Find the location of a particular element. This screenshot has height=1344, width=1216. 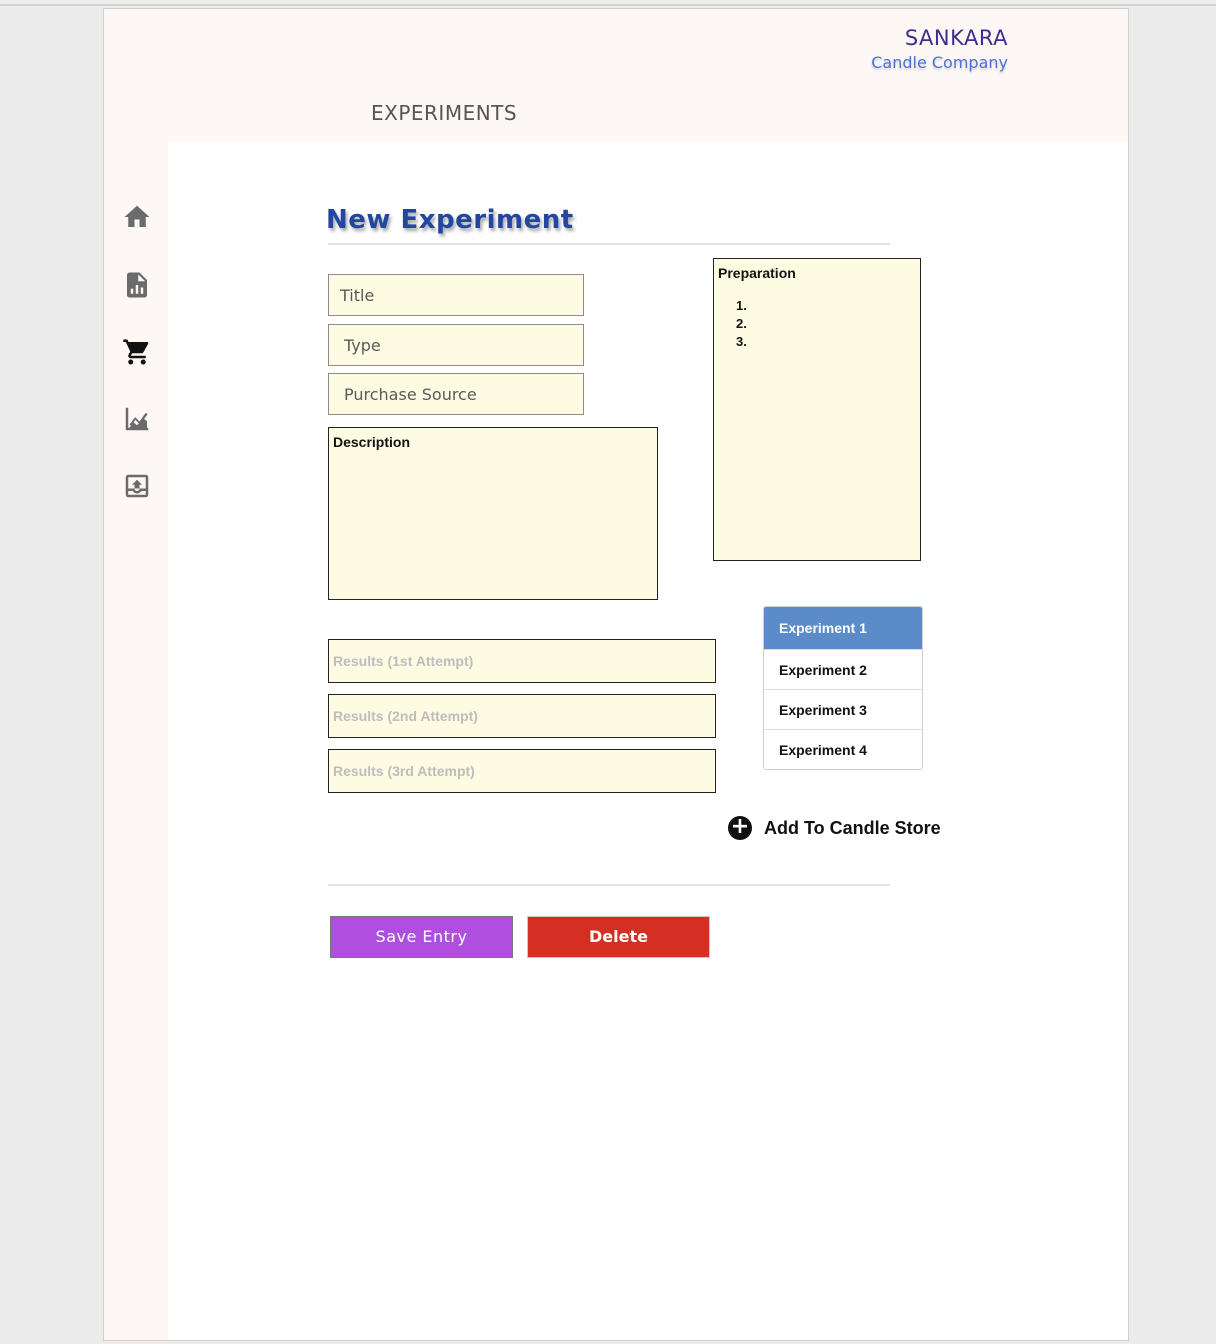

experiment-list-item: Experiment 1 is located at coordinates (843, 628).